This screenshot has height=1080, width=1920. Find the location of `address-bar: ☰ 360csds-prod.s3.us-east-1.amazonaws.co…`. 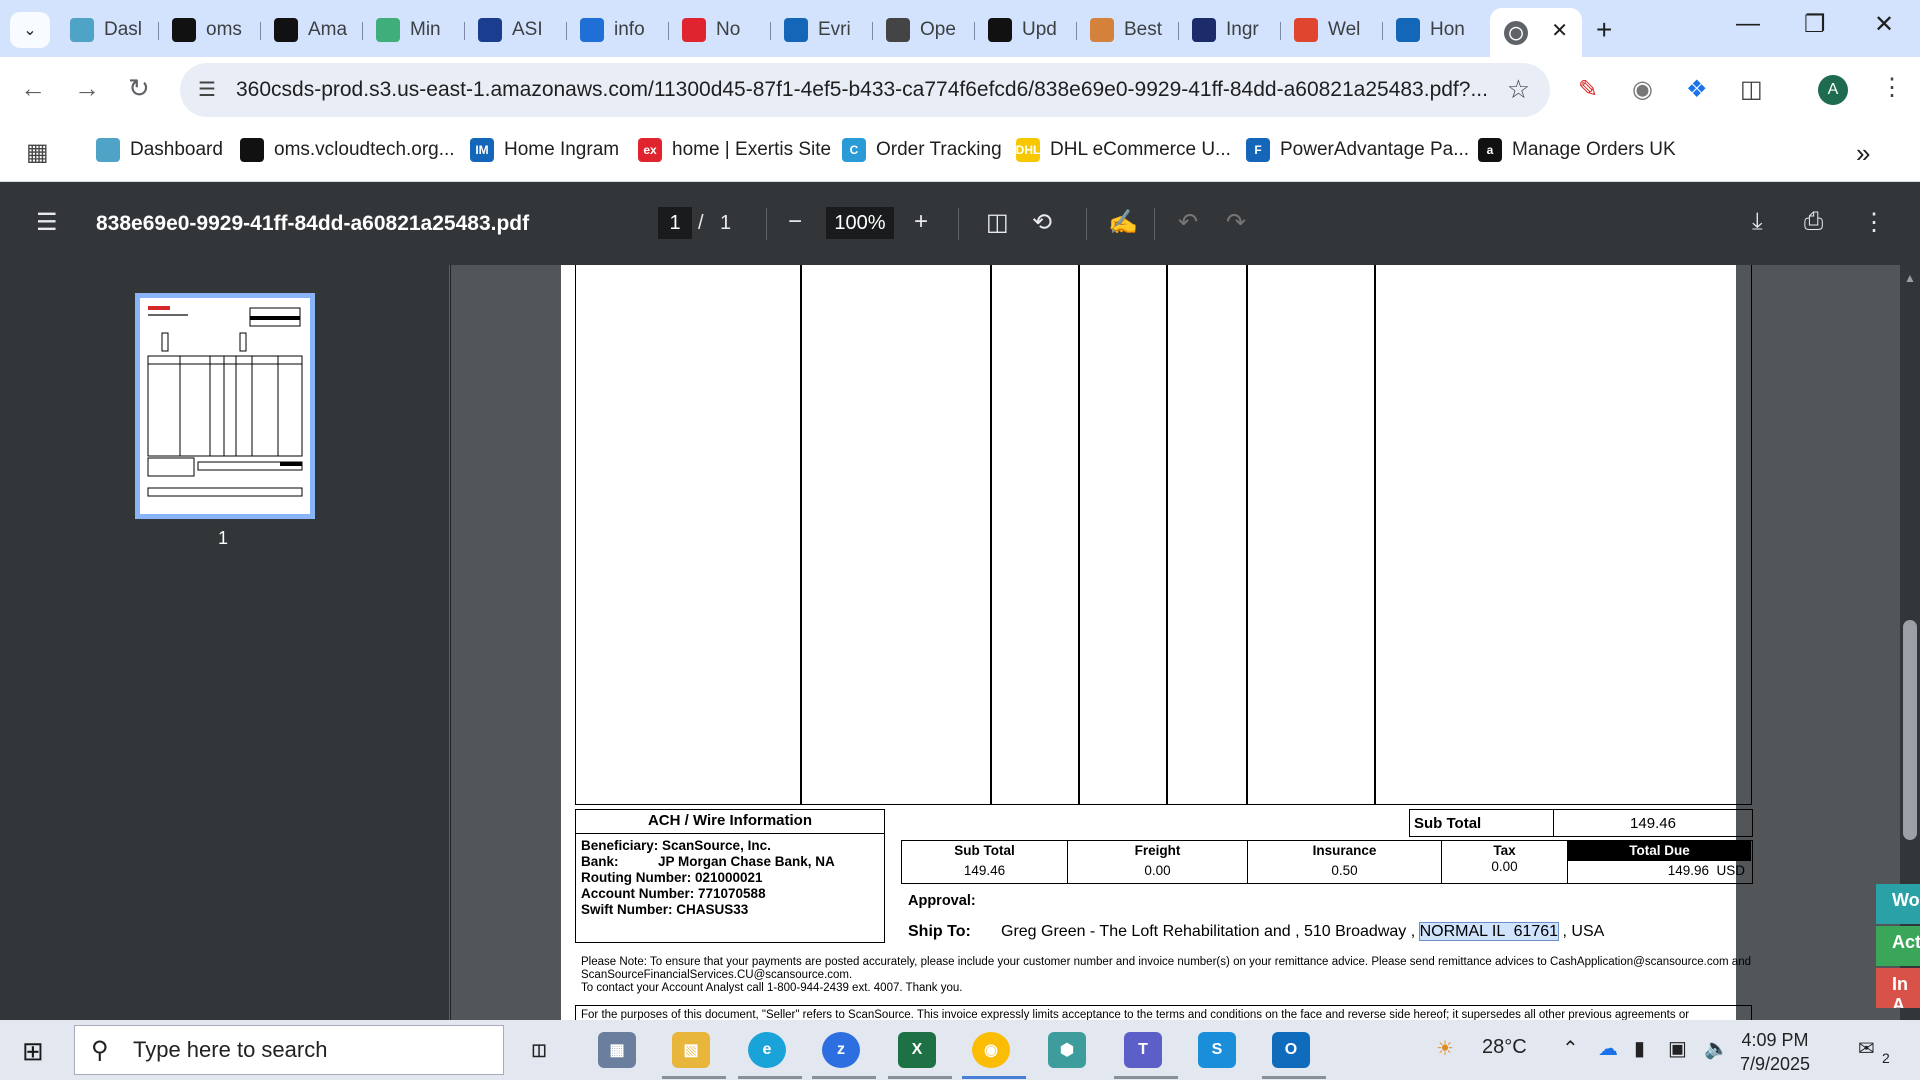

address-bar: ☰ 360csds-prod.s3.us-east-1.amazonaws.co… is located at coordinates (865, 90).